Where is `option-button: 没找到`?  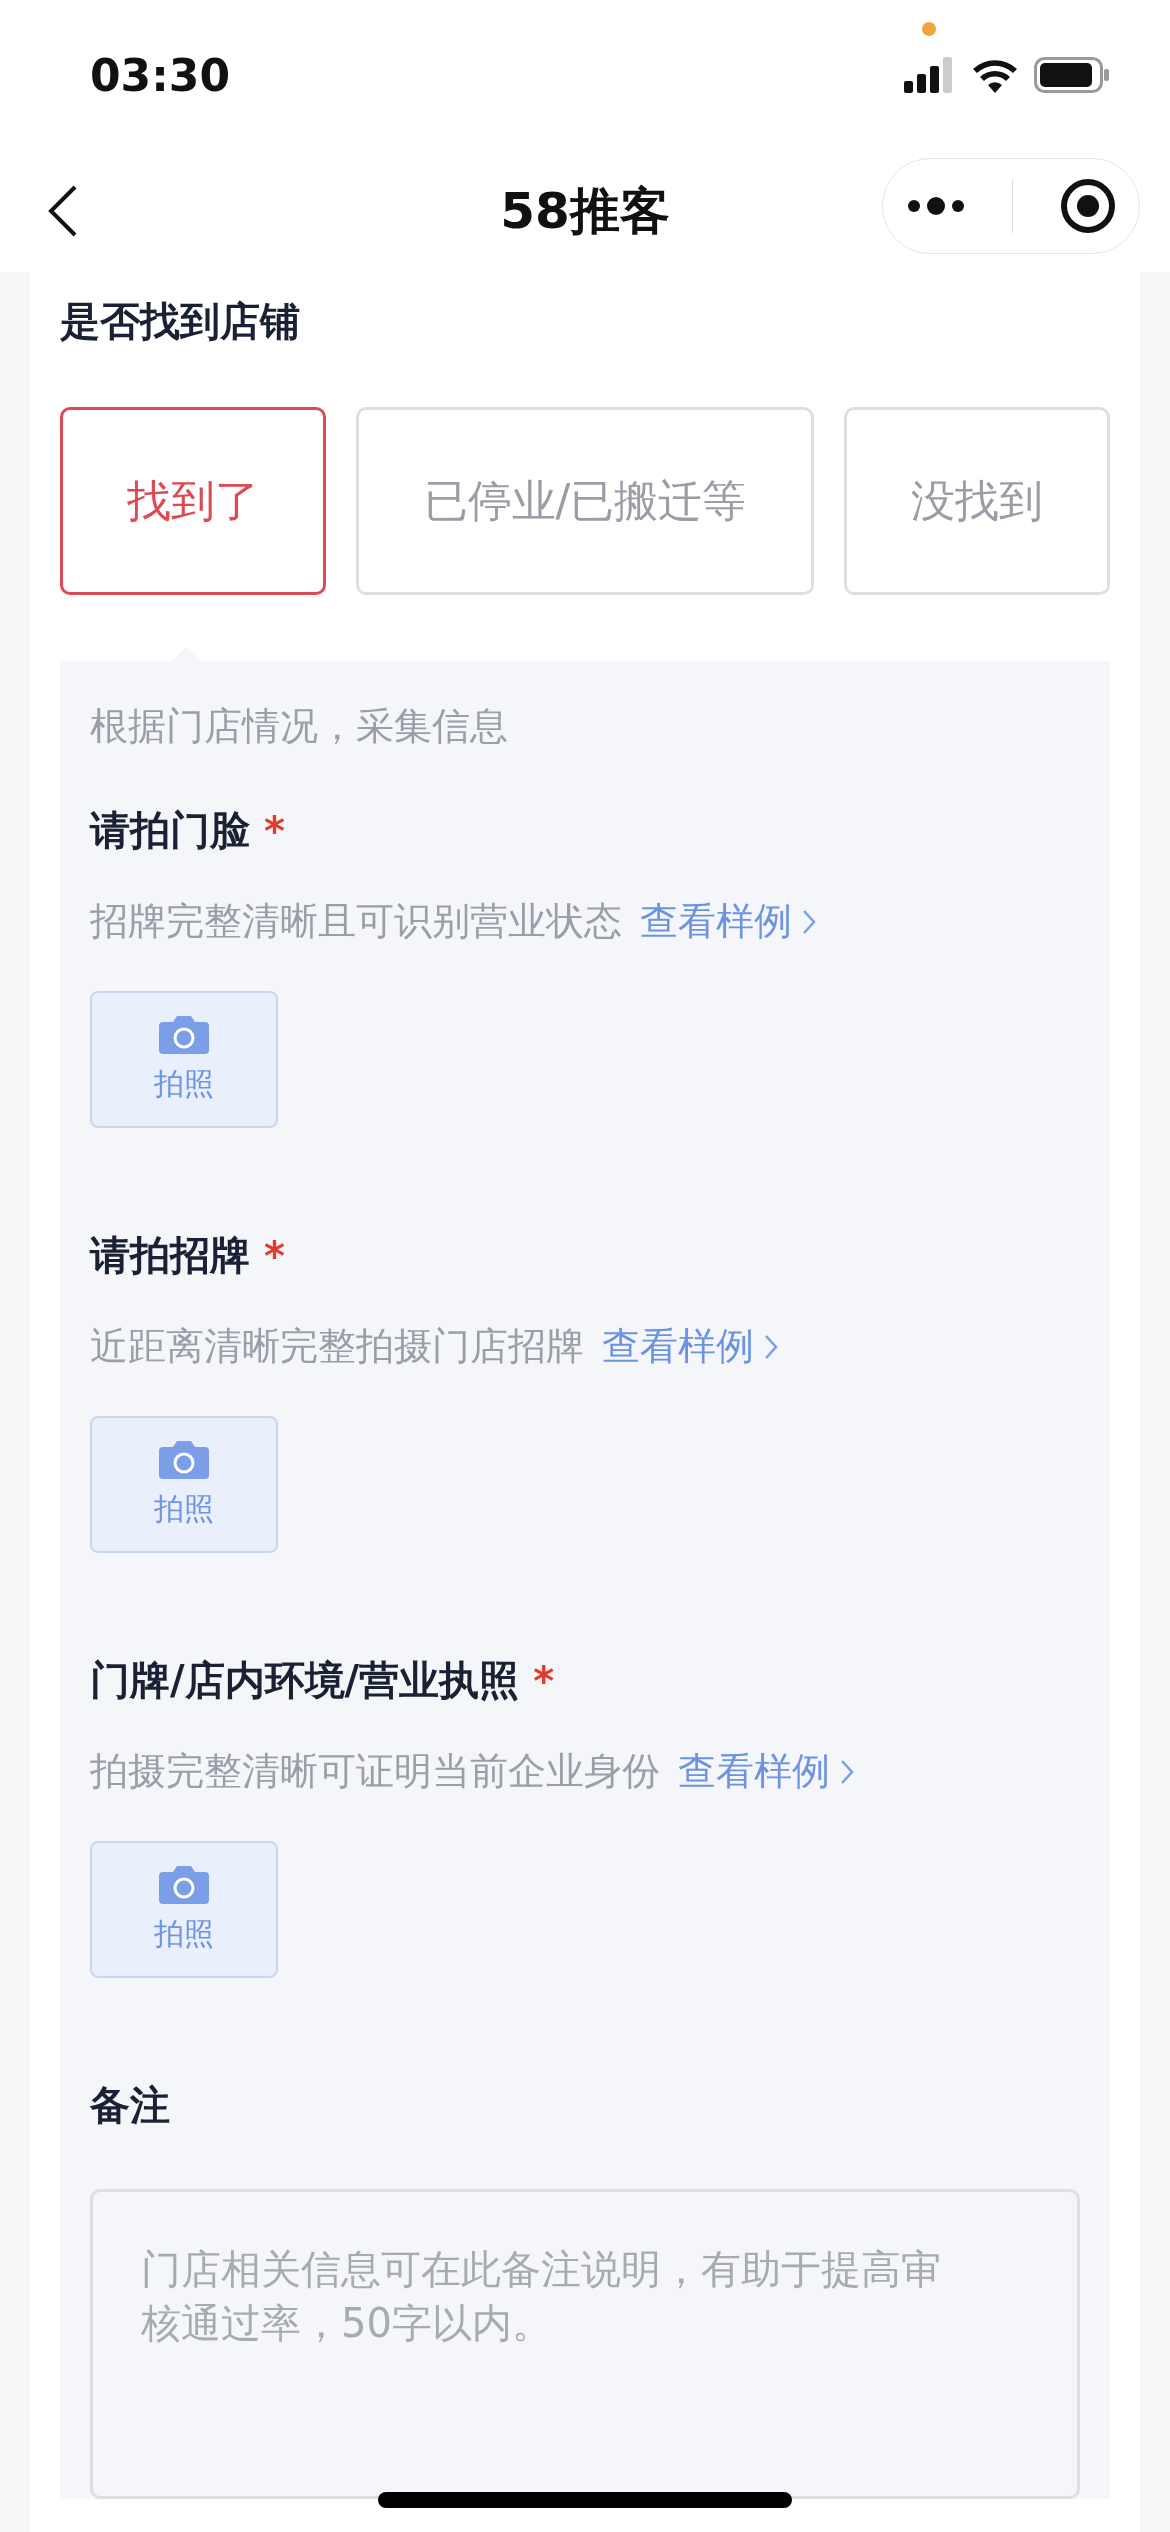 option-button: 没找到 is located at coordinates (976, 501).